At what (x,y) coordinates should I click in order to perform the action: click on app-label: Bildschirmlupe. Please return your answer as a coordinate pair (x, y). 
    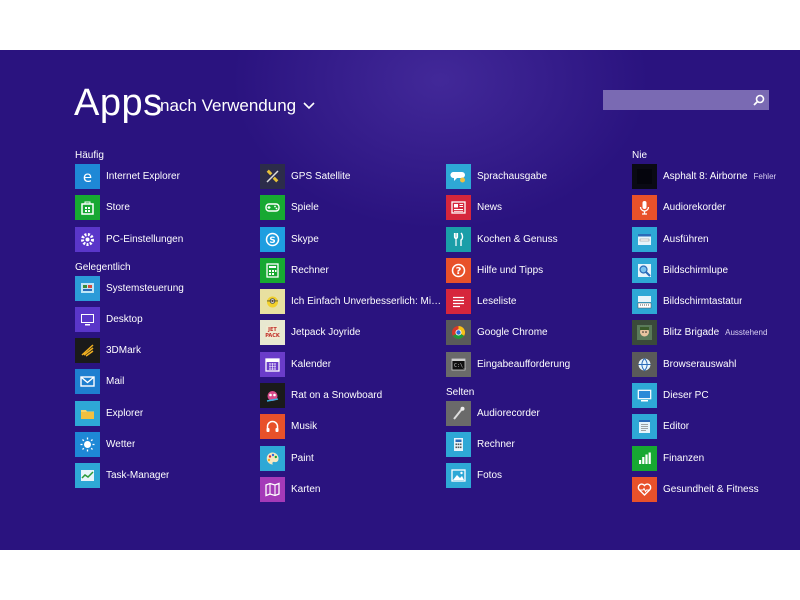
    Looking at the image, I should click on (696, 270).